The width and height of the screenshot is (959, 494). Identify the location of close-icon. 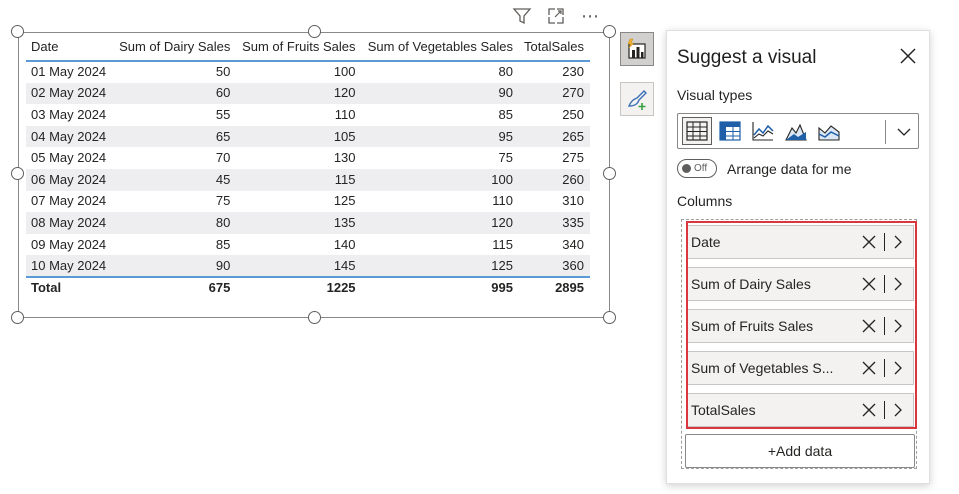
(908, 56).